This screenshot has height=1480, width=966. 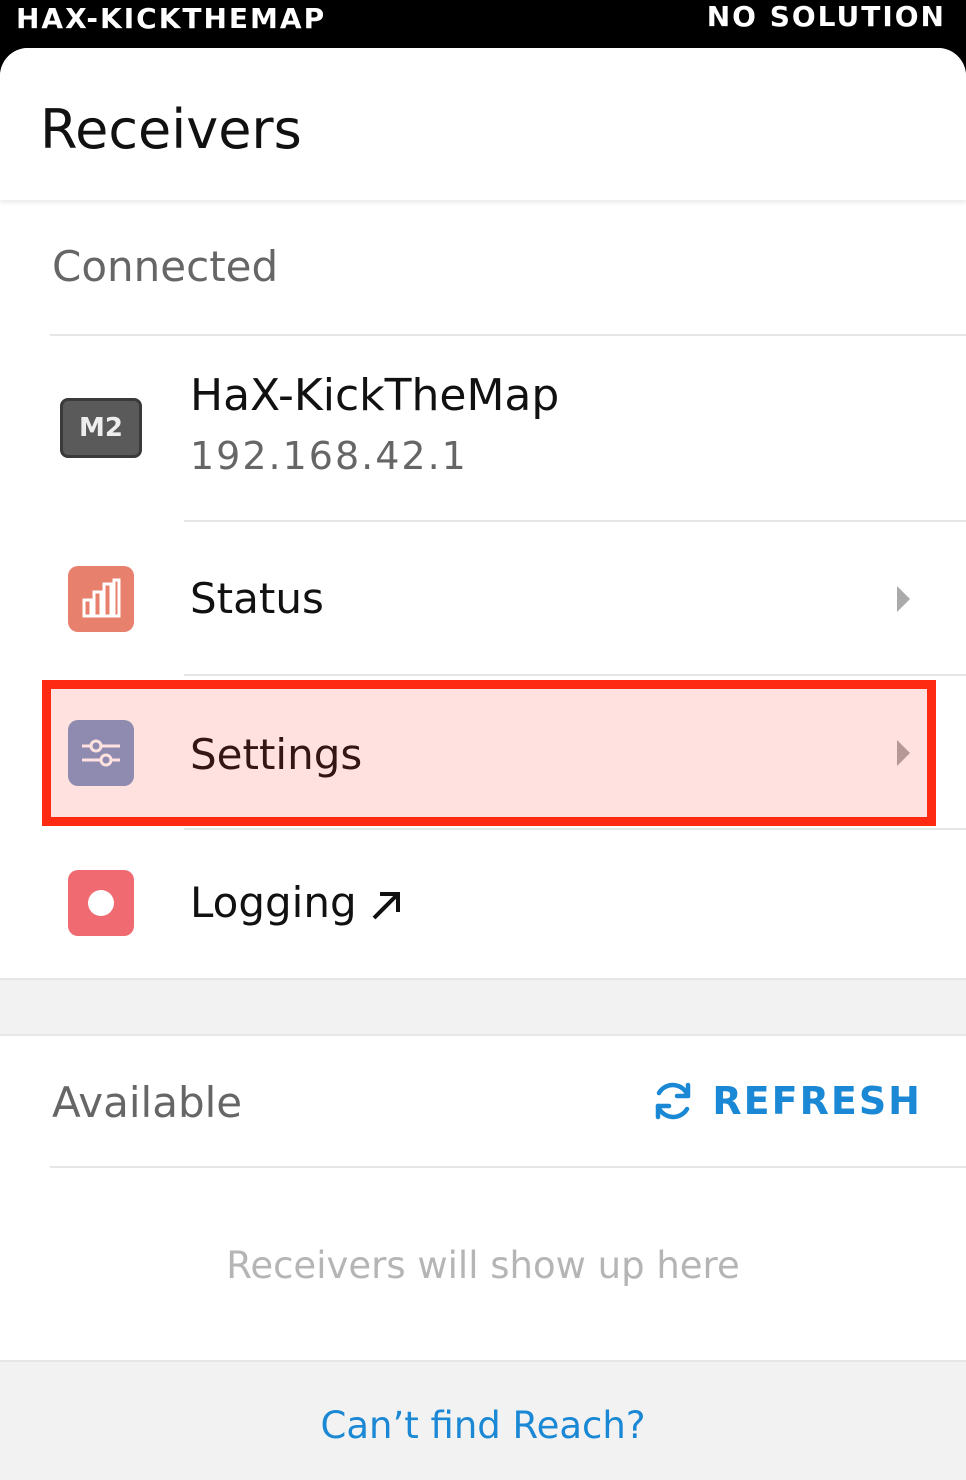 I want to click on arrow-up-right-icon, so click(x=386, y=906).